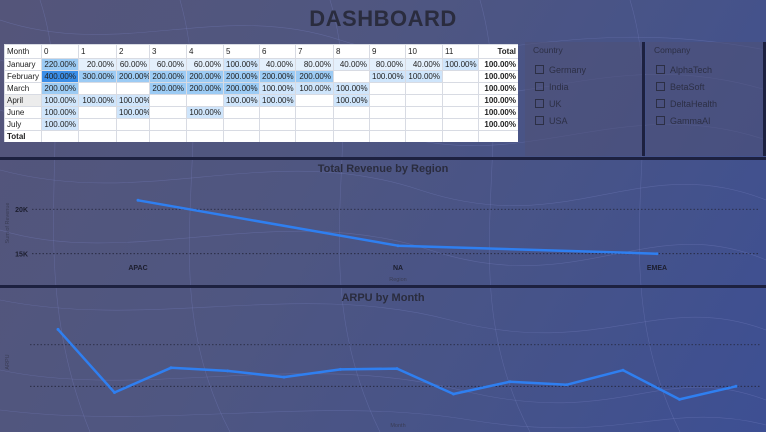 The image size is (766, 432). I want to click on country-slicer-item-label: UK, so click(555, 103).